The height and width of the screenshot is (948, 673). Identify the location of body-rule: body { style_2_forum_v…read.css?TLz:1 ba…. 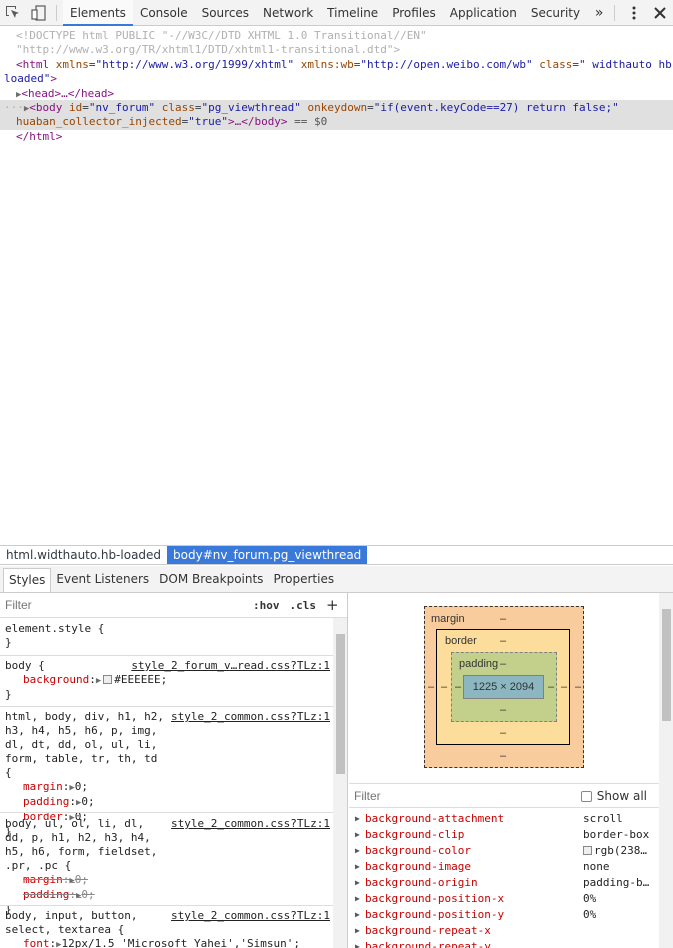
(167, 680).